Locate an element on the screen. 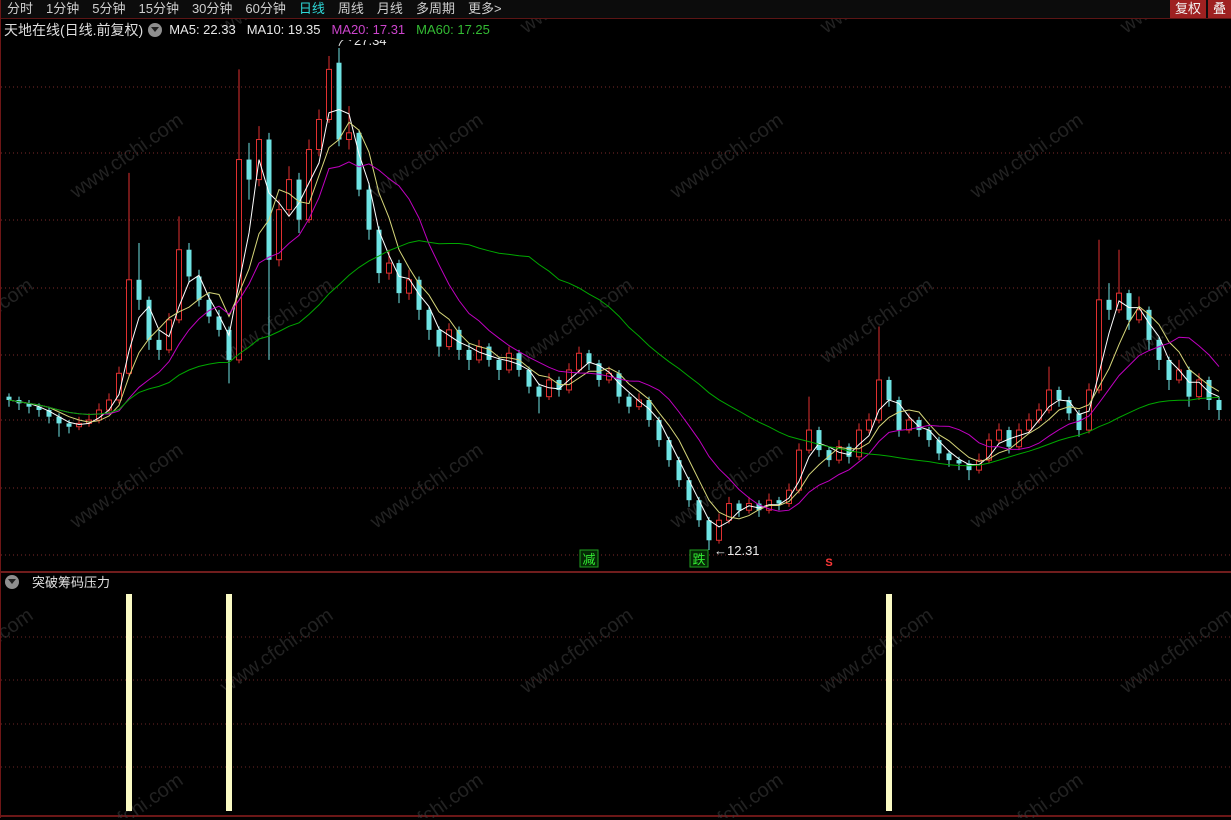 Image resolution: width=1231 pixels, height=820 pixels. menu-item-8: 月线 is located at coordinates (390, 9).